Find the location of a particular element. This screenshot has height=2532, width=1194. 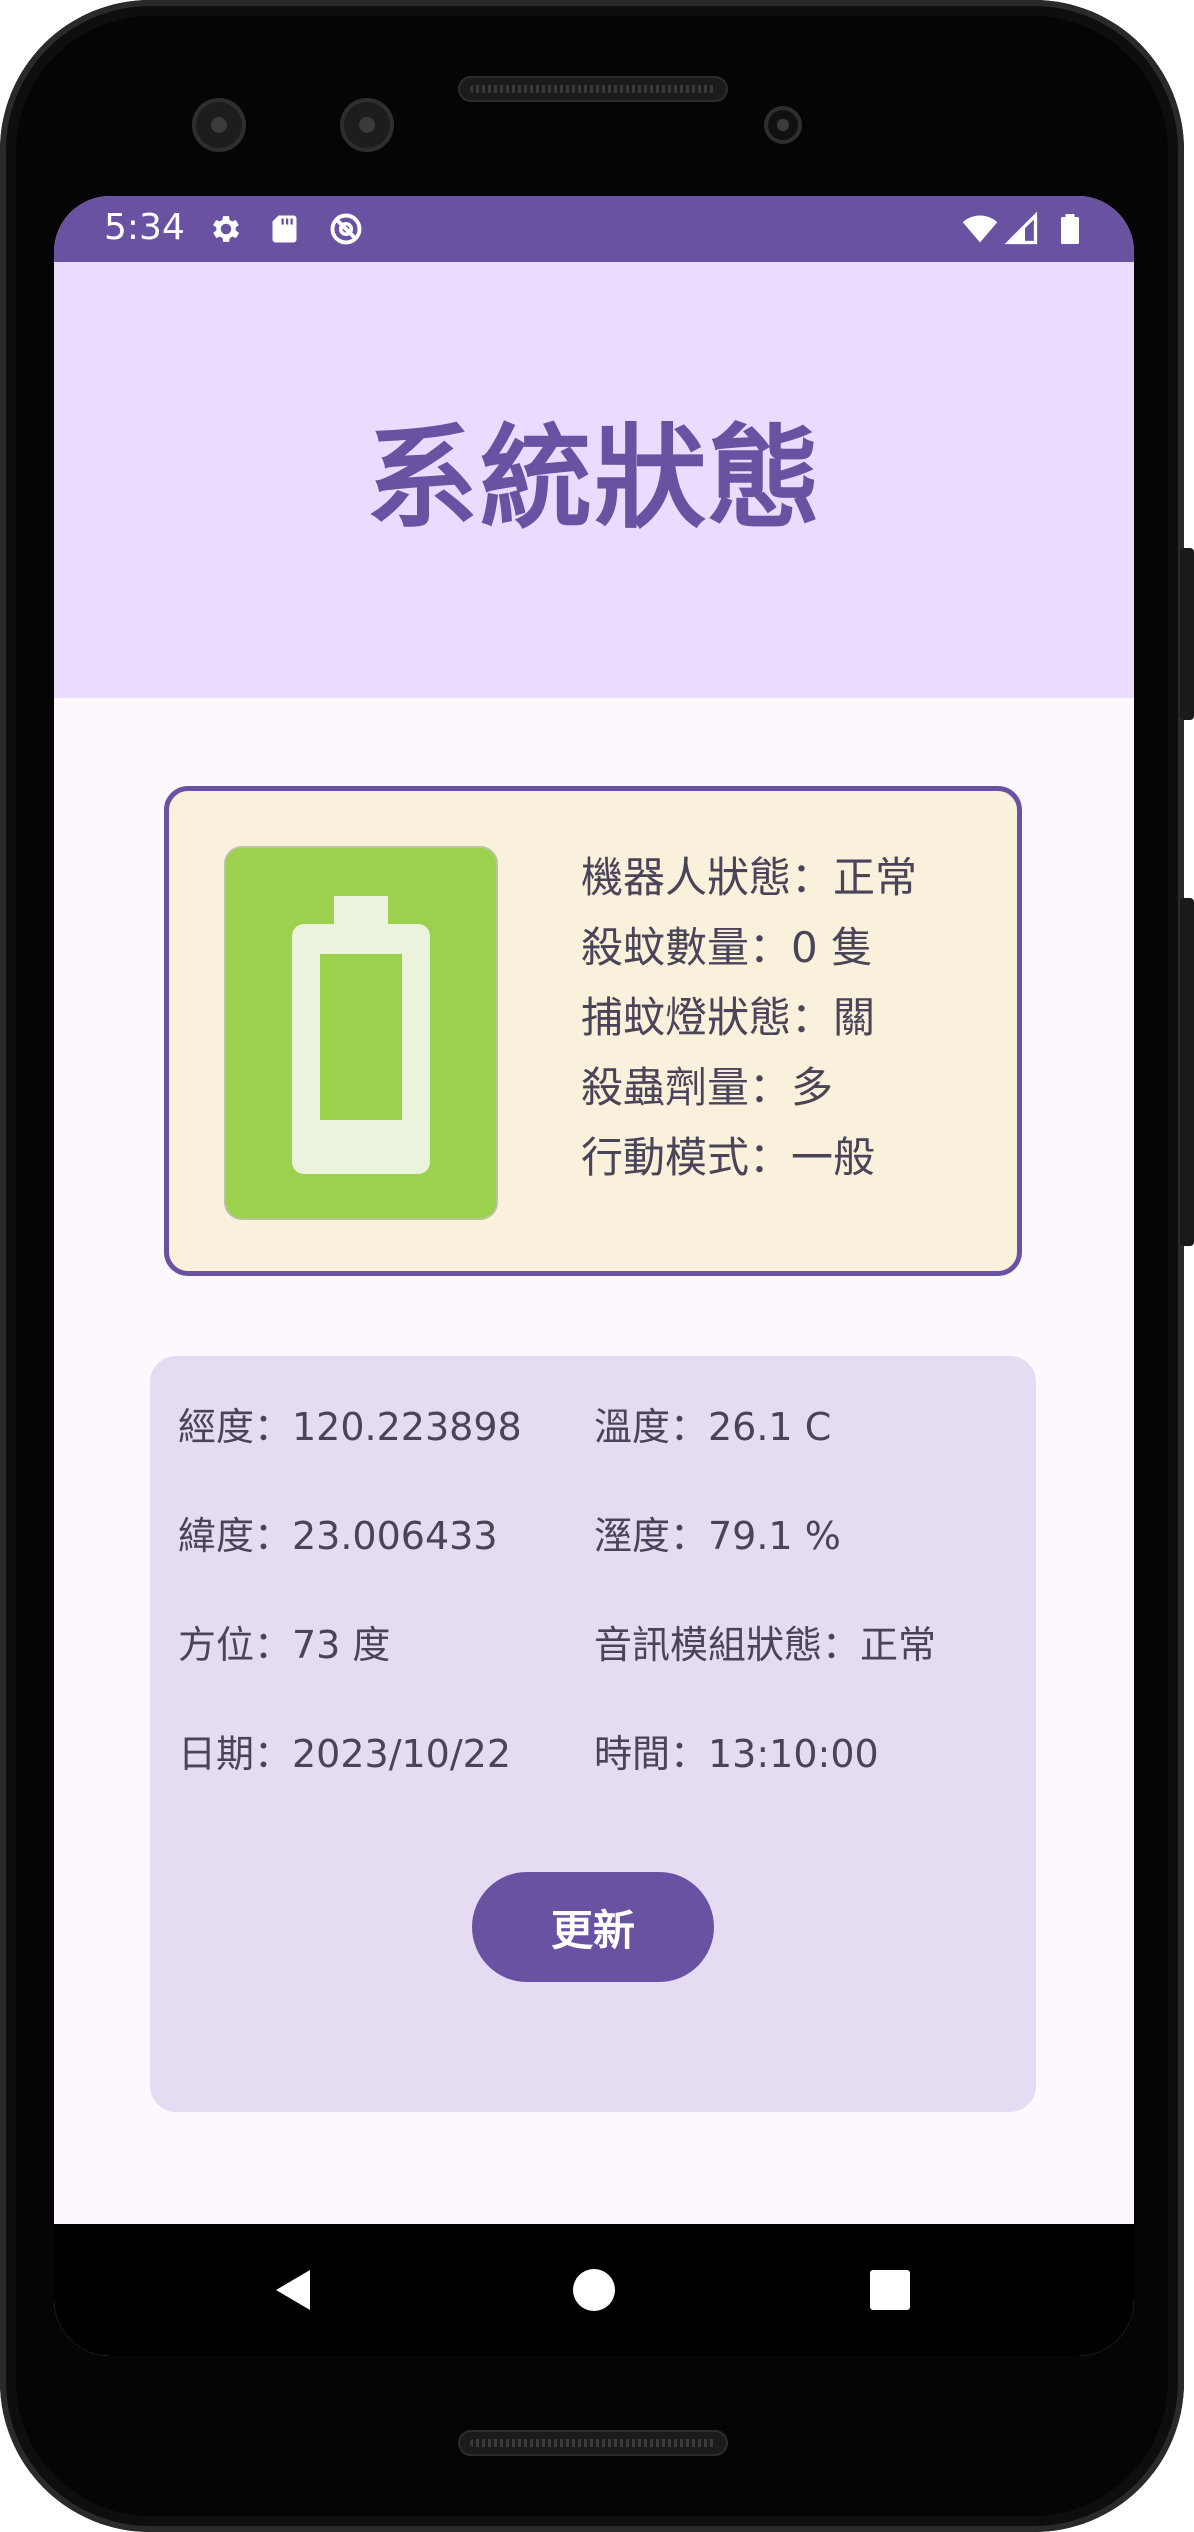

movement-mode-text: 行動模式：一般 is located at coordinates (728, 1157).